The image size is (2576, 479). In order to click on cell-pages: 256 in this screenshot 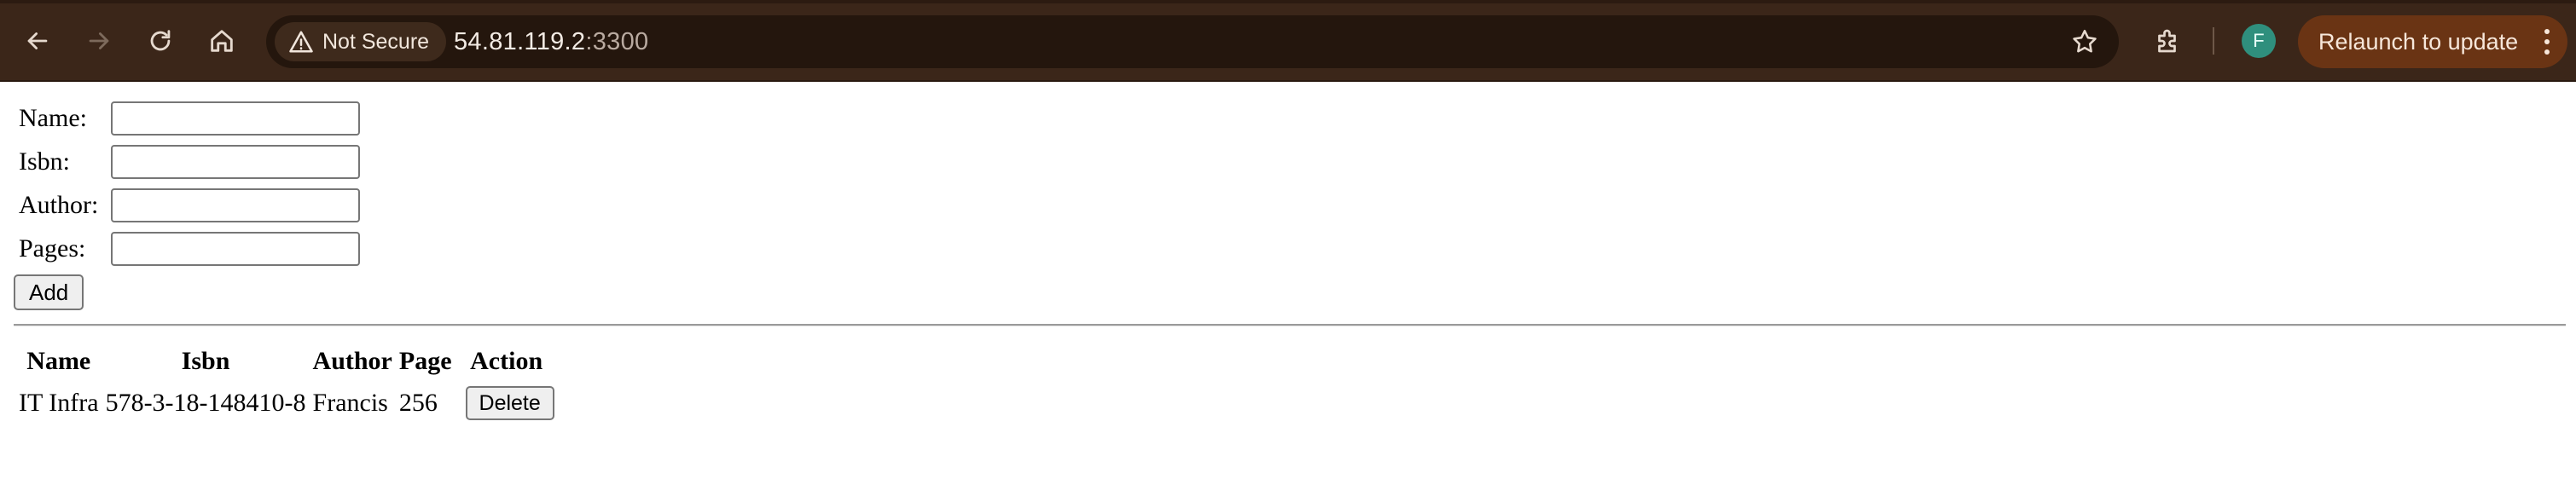, I will do `click(418, 403)`.